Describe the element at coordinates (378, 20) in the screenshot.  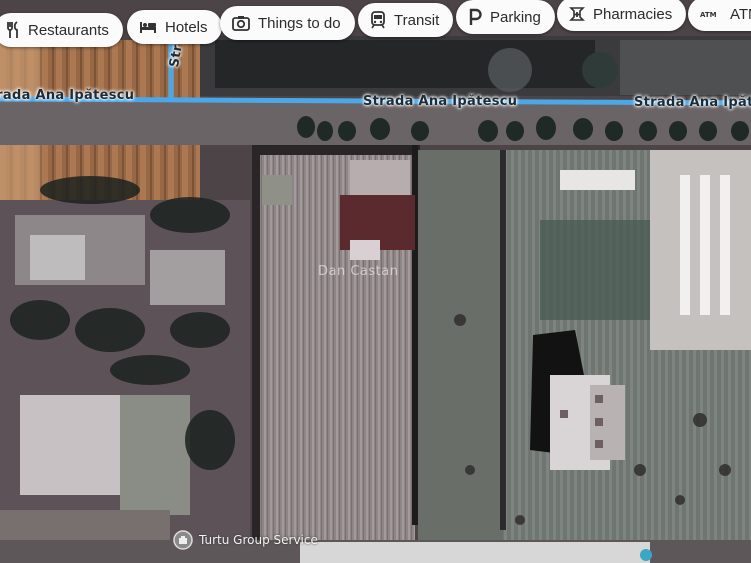
I see `train-icon` at that location.